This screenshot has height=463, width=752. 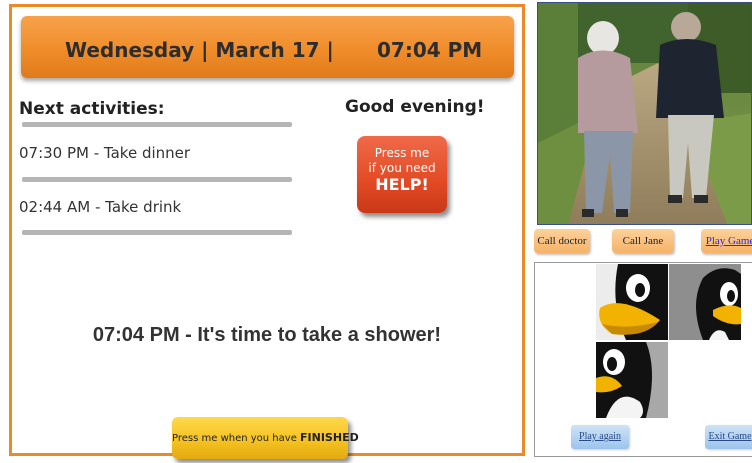 I want to click on help-button: Press me if you need HELP!, so click(x=402, y=174).